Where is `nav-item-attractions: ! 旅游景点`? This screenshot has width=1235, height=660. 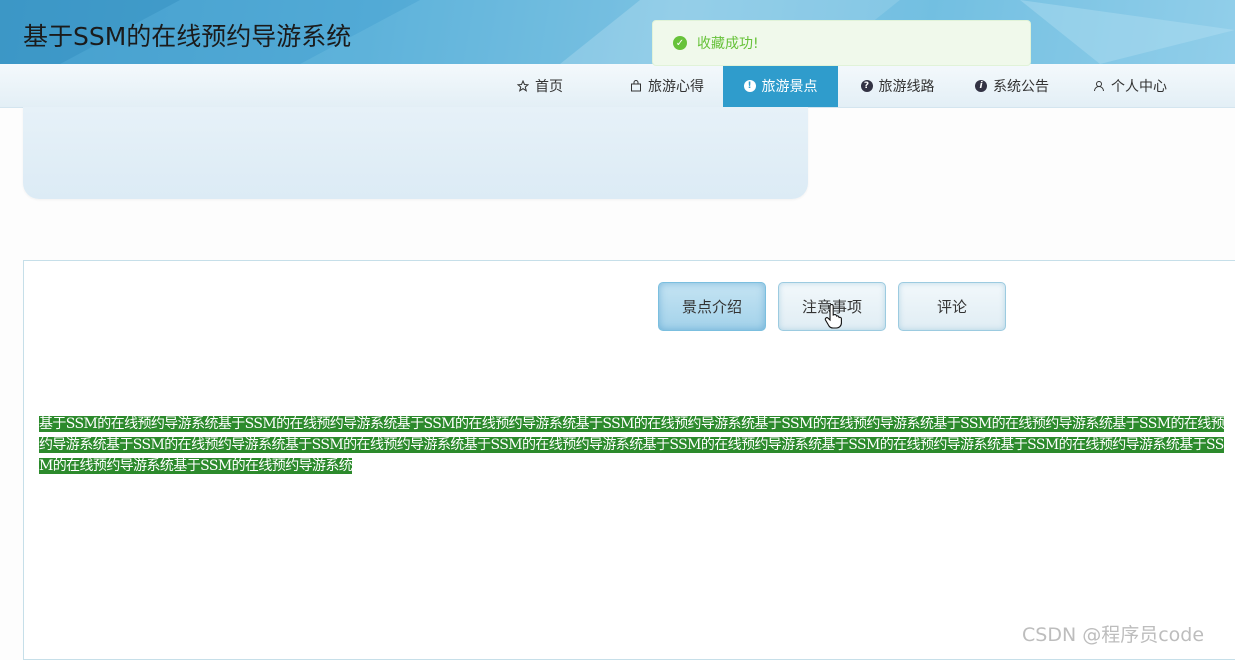
nav-item-attractions: ! 旅游景点 is located at coordinates (780, 85).